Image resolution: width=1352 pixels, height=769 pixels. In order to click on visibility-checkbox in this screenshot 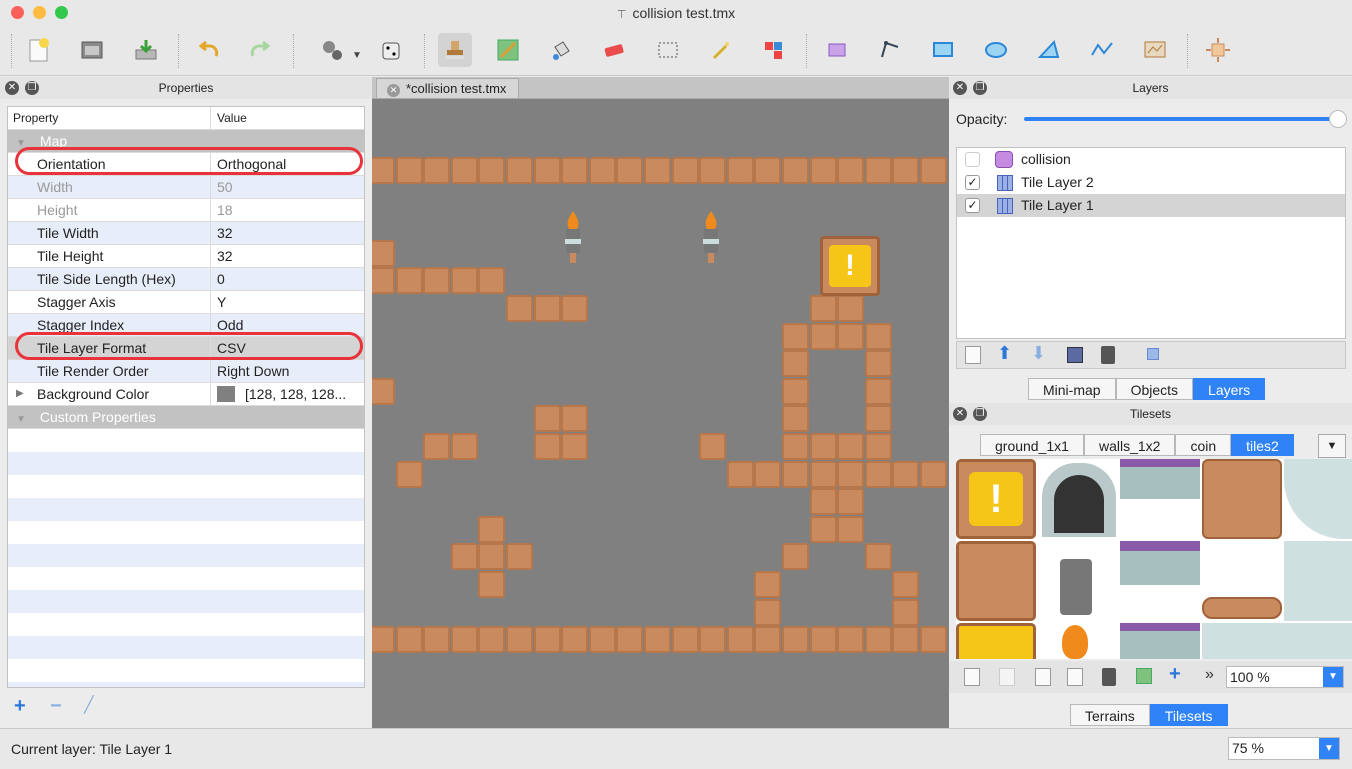, I will do `click(972, 159)`.